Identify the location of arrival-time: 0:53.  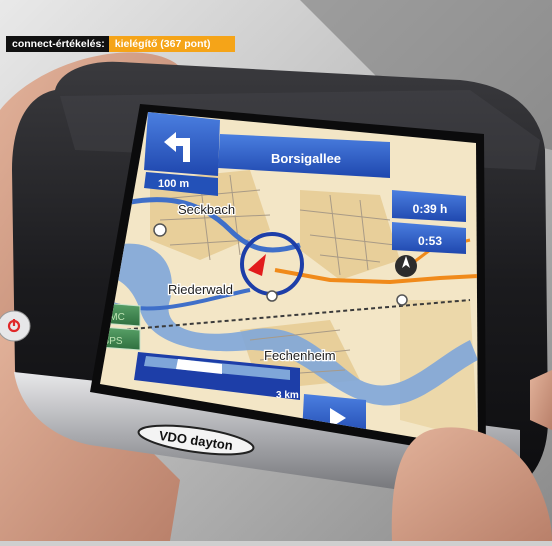
(430, 241).